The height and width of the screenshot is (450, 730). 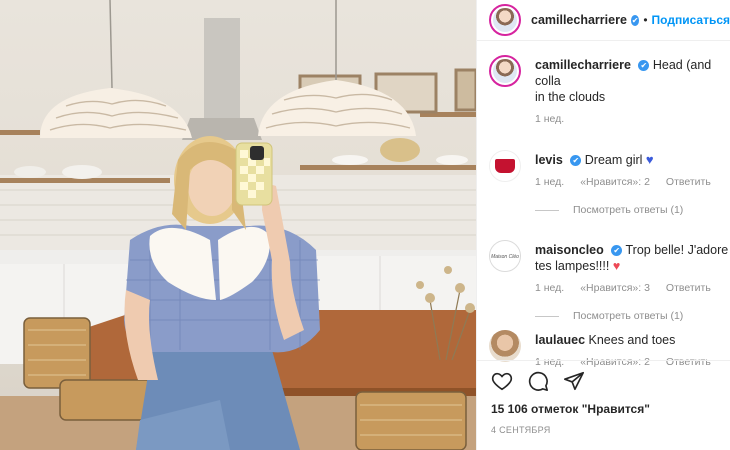 I want to click on post-actions: 15 106 отметок "Нравится" 4 СЕНТЯБРЯ, so click(x=603, y=397).